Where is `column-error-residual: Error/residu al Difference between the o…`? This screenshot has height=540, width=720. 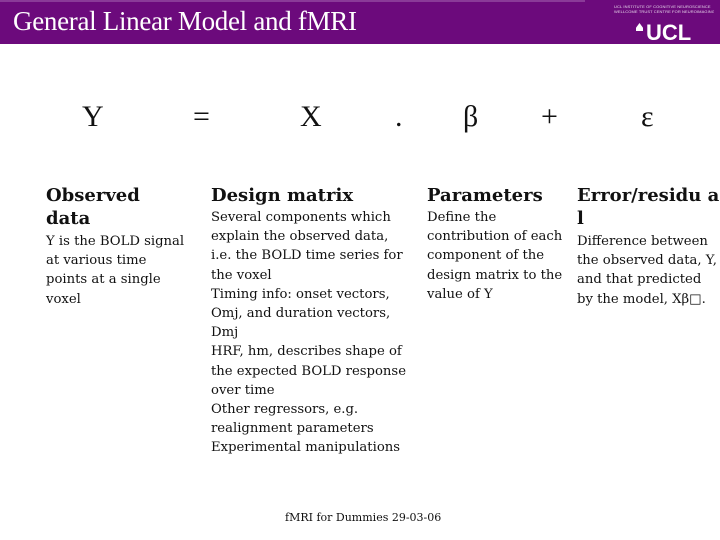 column-error-residual: Error/residu al Difference between the o… is located at coordinates (648, 246).